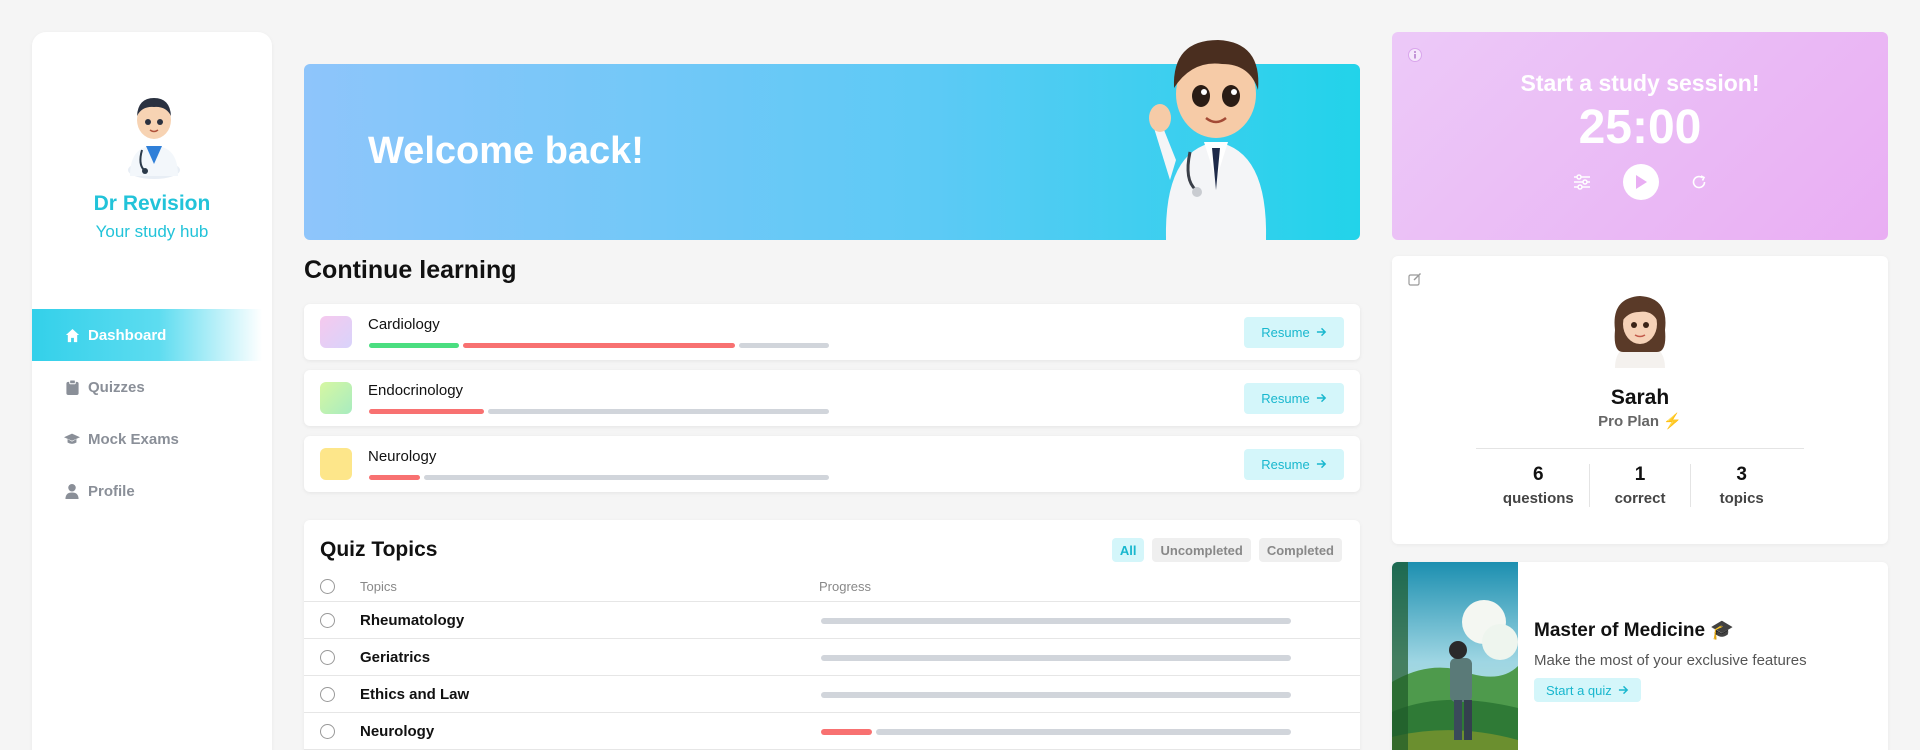 The height and width of the screenshot is (750, 1920). I want to click on sidebar-item-quizzes: Quizzes, so click(152, 387).